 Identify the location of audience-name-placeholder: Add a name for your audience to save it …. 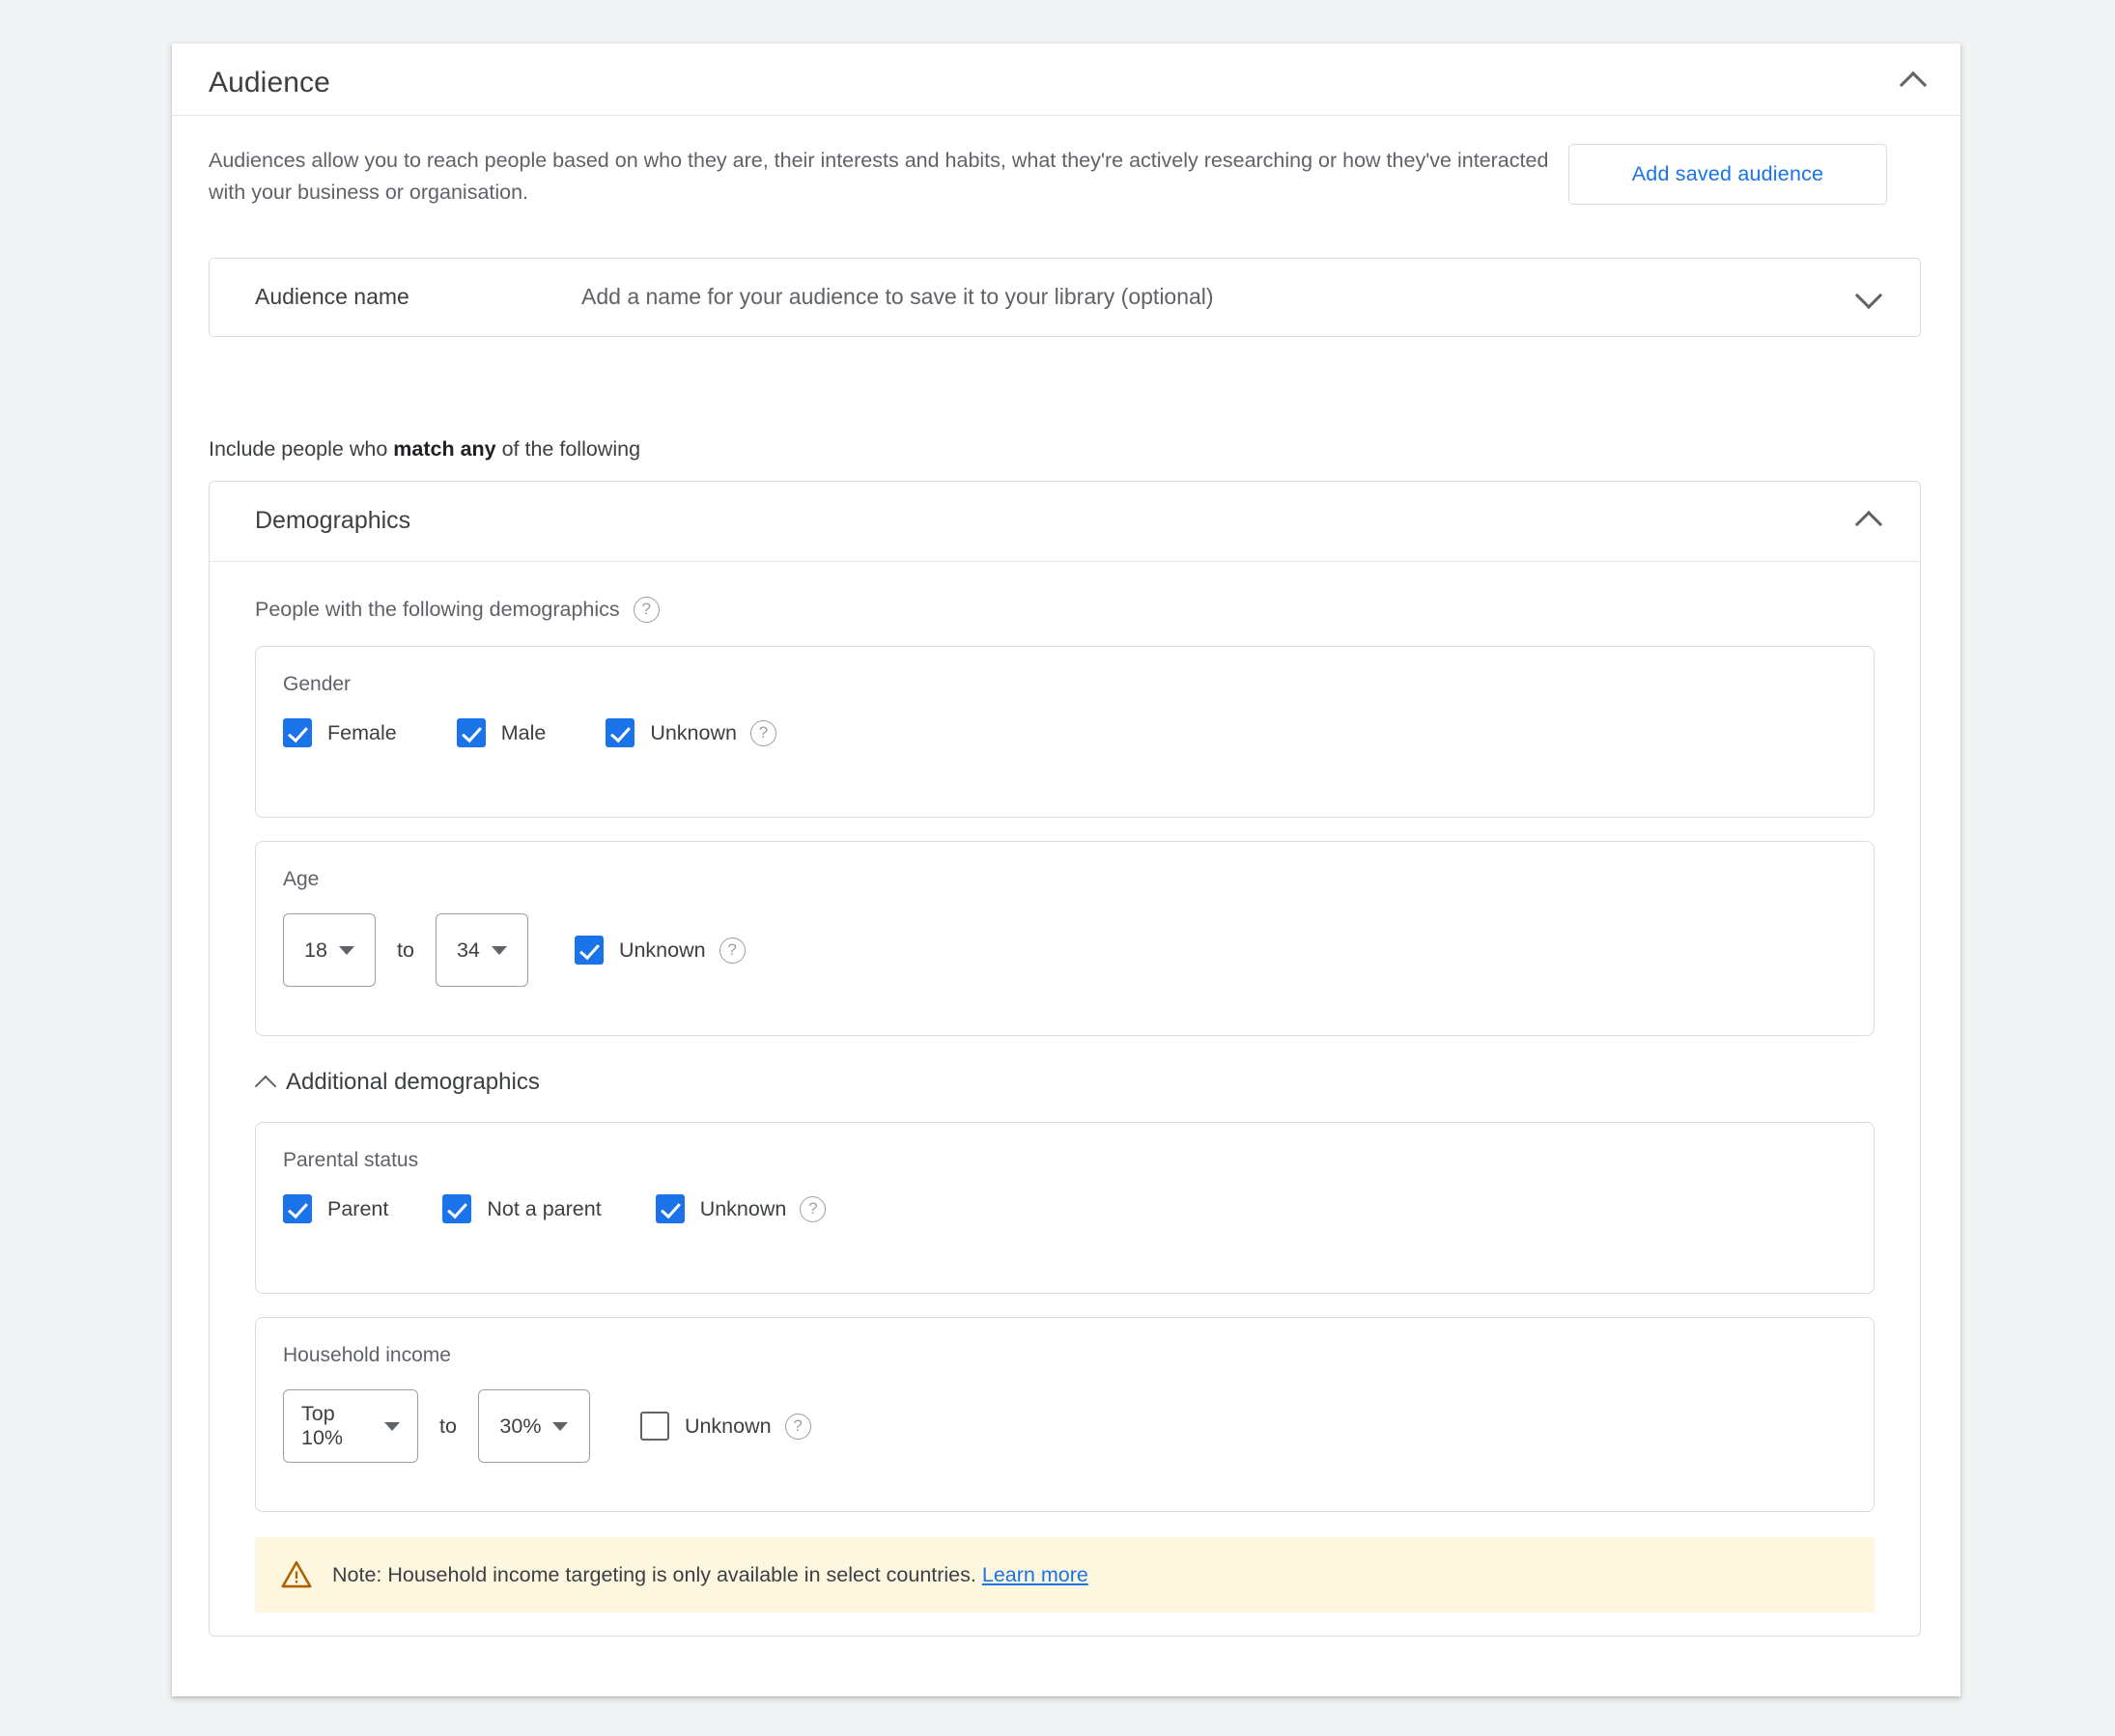
(897, 296).